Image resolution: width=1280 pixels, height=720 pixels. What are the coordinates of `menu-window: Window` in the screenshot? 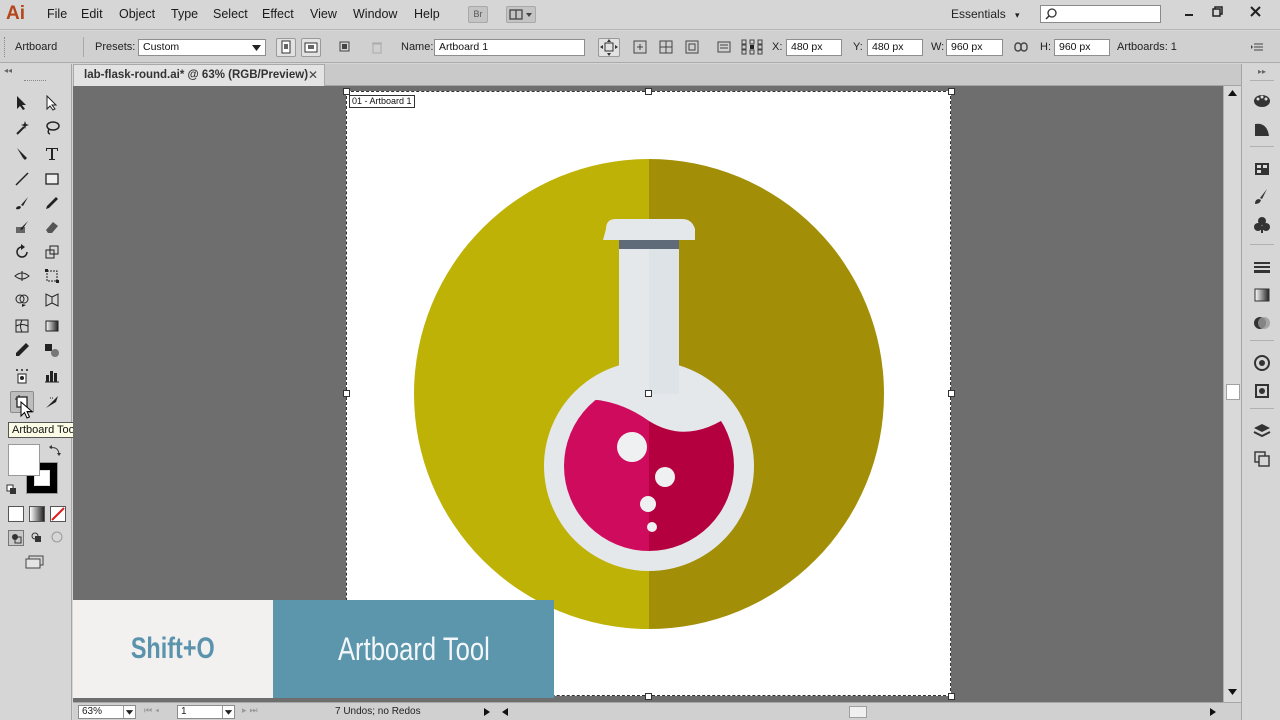 It's located at (375, 14).